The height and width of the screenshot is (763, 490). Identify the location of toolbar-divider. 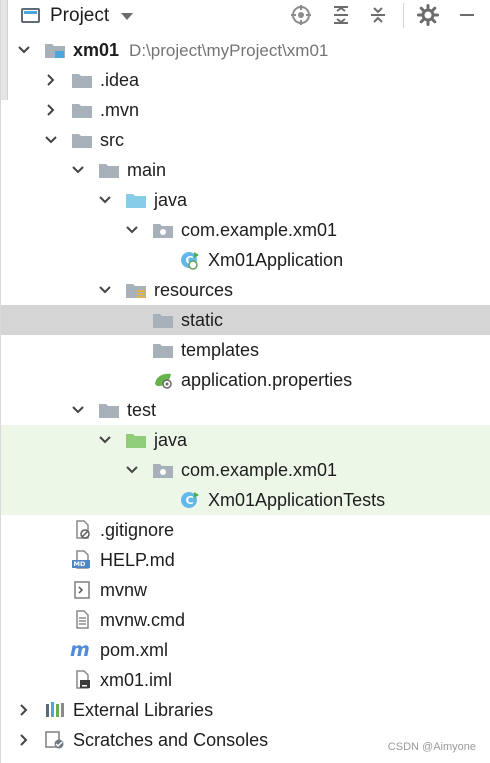
(403, 15).